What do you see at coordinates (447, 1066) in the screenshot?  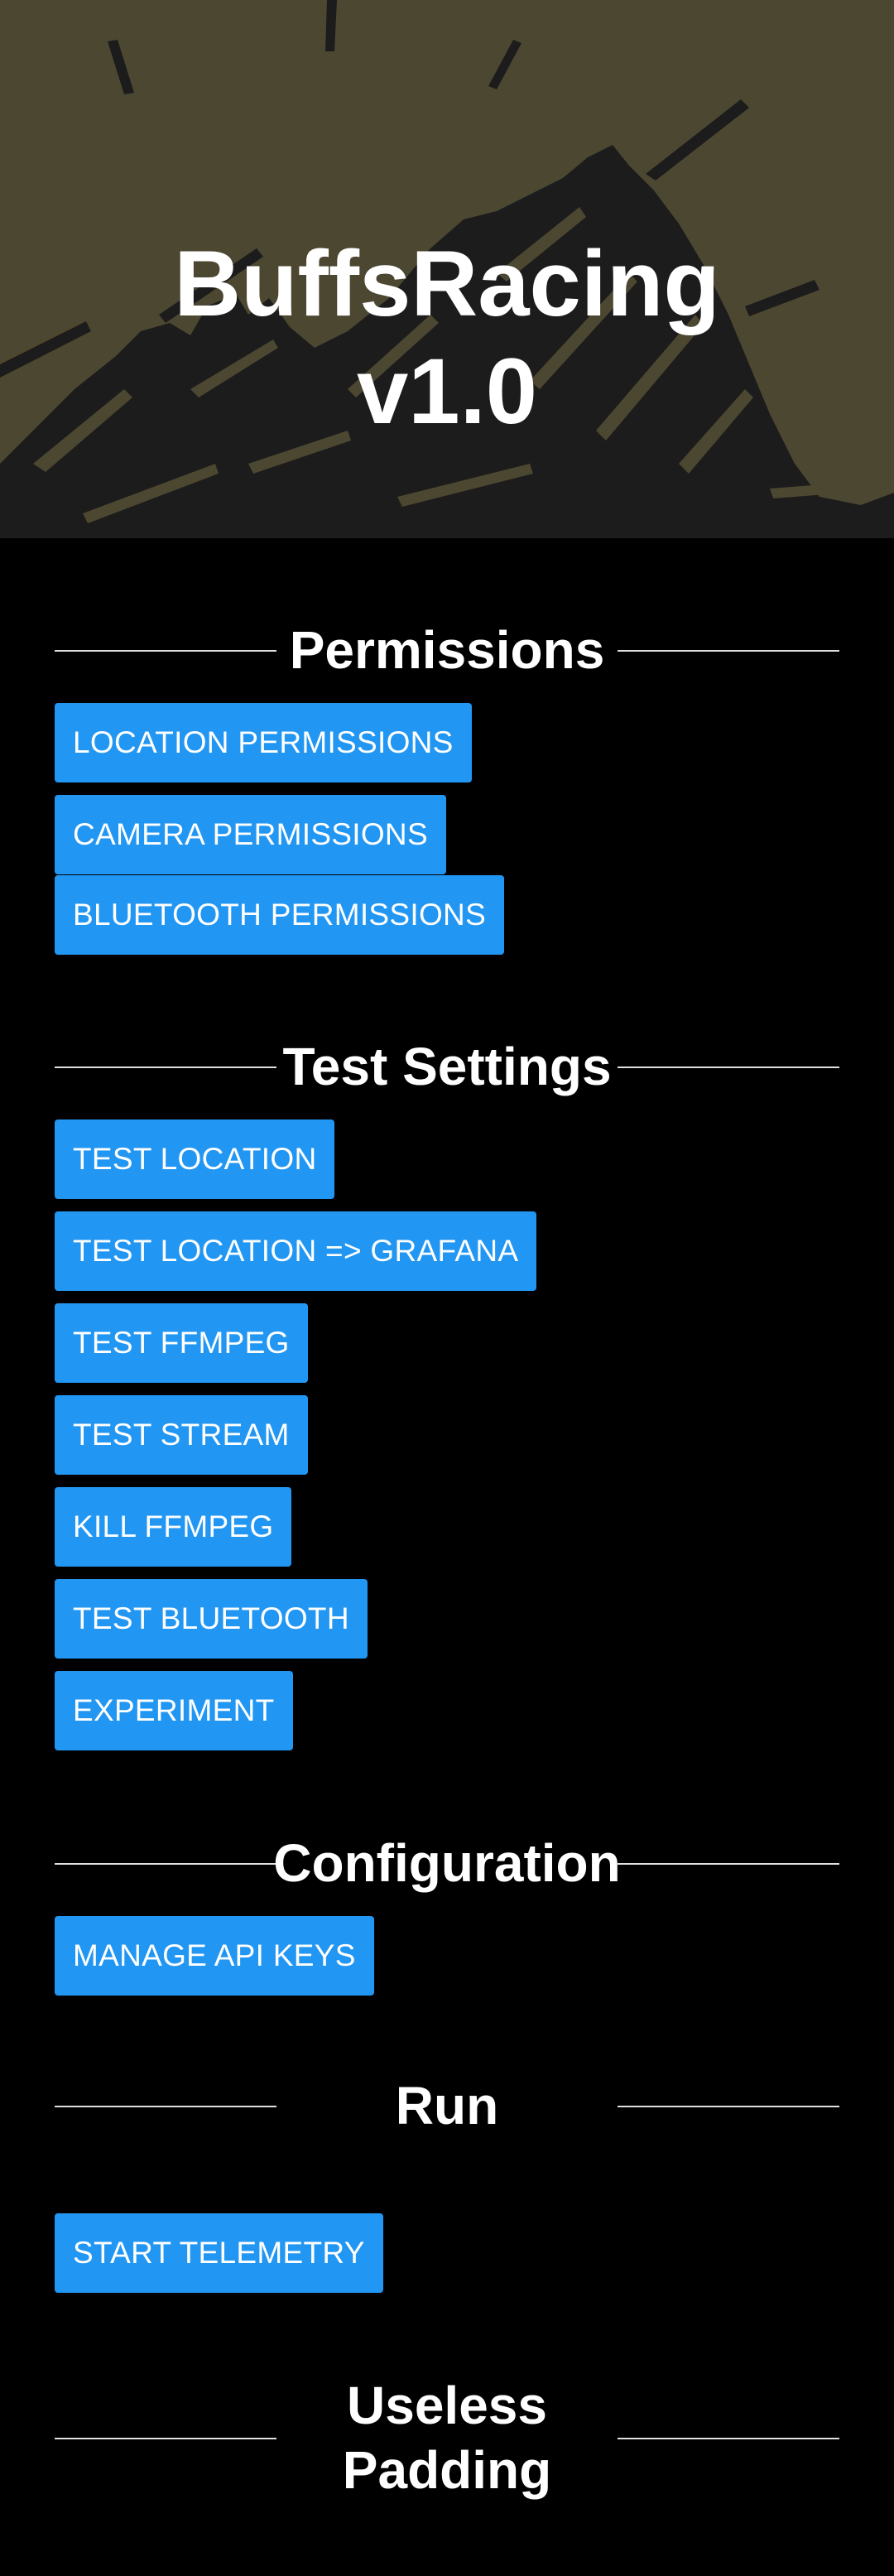 I see `section-header-test-settings: Test Settings` at bounding box center [447, 1066].